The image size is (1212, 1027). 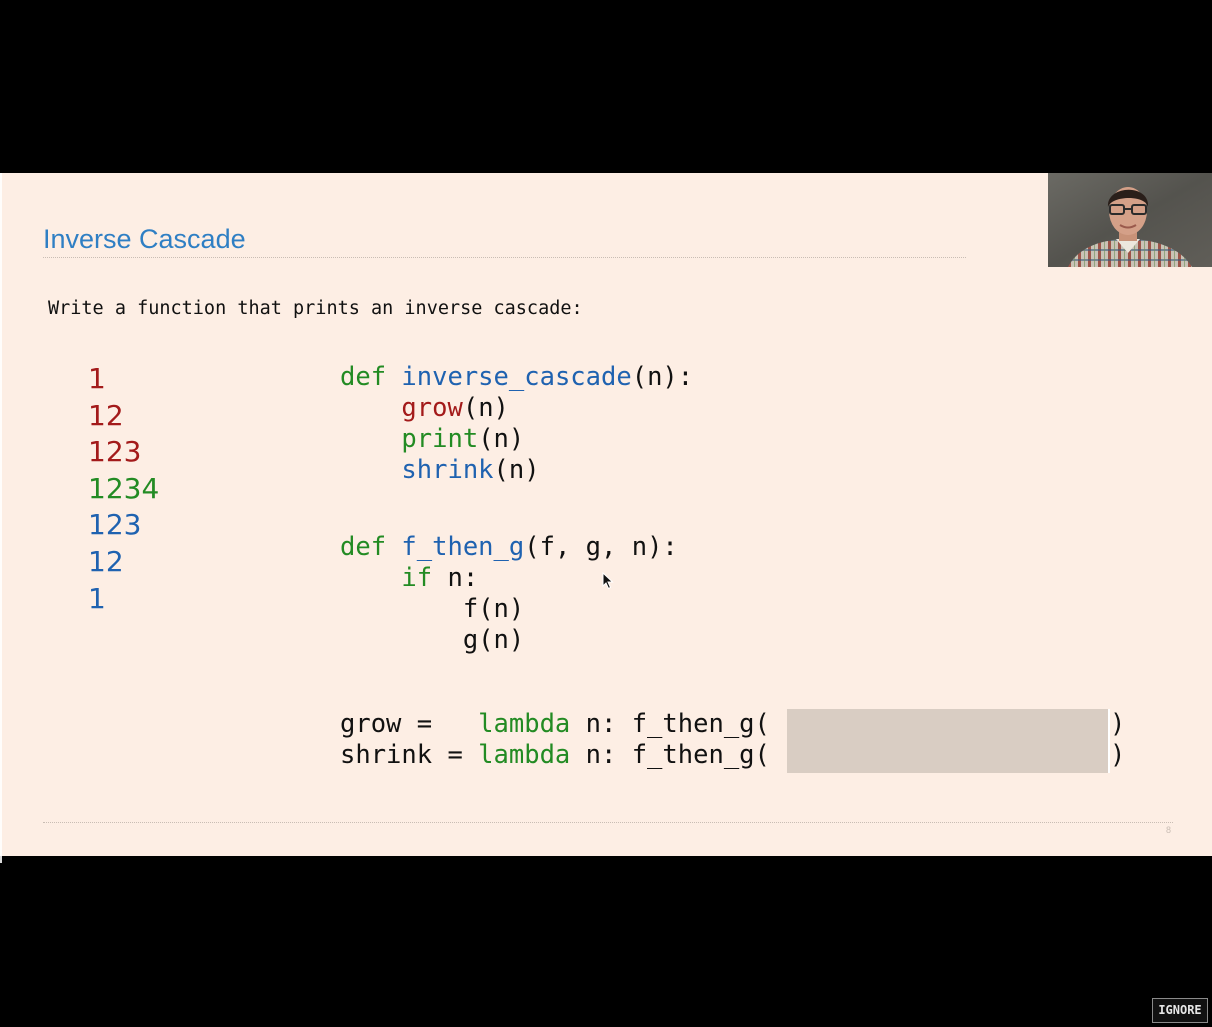 What do you see at coordinates (1, 518) in the screenshot?
I see `slide-edge-highlight` at bounding box center [1, 518].